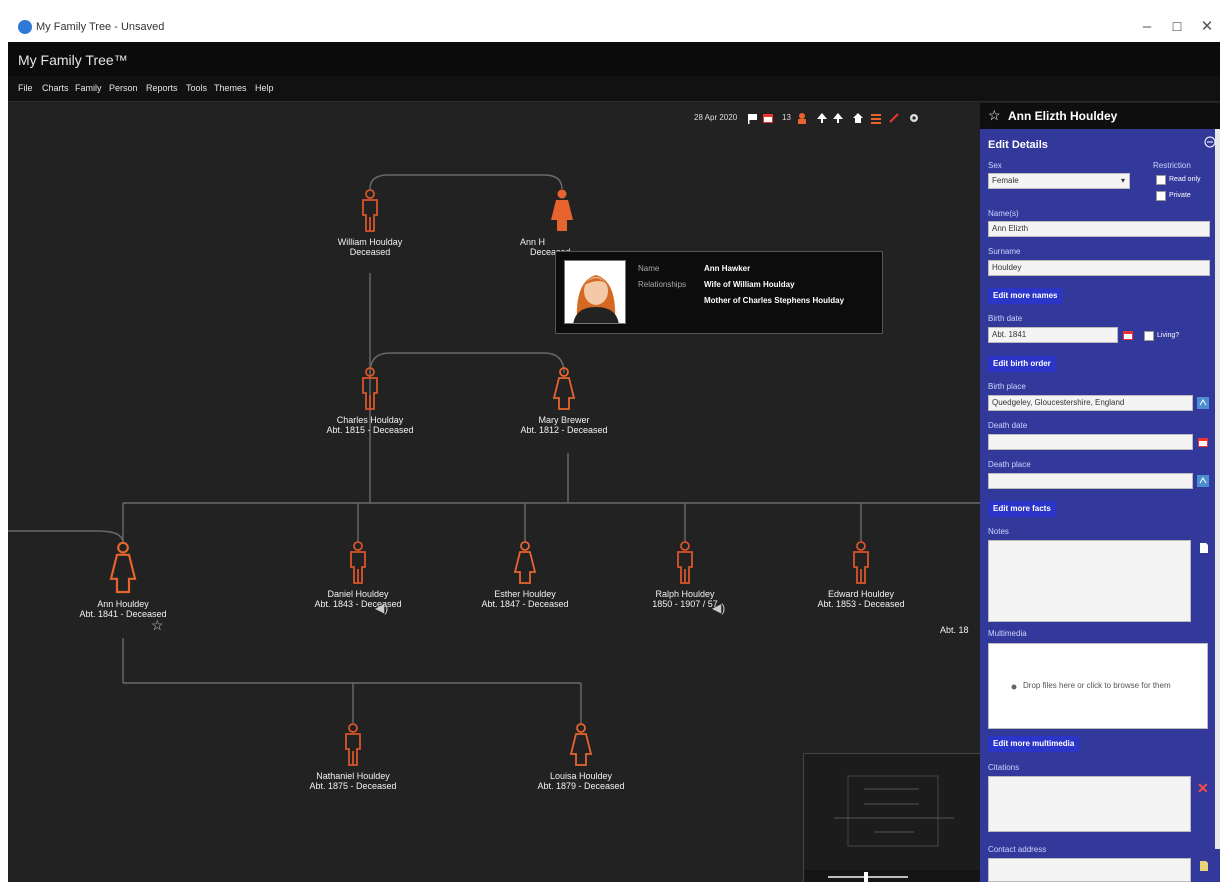  Describe the element at coordinates (123, 604) in the screenshot. I see `person-name: Ann Houldey` at that location.